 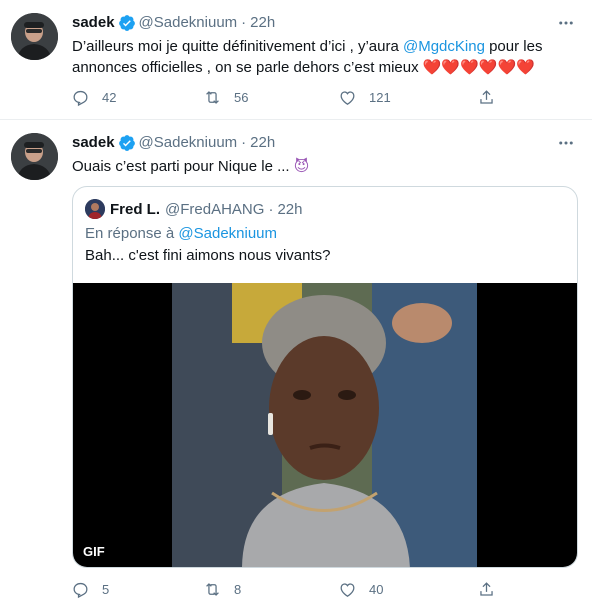 What do you see at coordinates (301, 166) in the screenshot?
I see `devil-emoji: 😈` at bounding box center [301, 166].